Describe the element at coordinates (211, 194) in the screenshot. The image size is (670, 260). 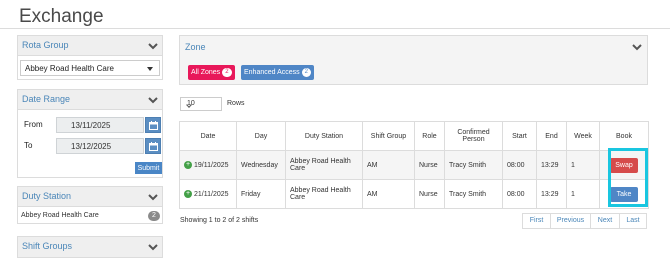
I see `date-text: 21/11/2025` at that location.